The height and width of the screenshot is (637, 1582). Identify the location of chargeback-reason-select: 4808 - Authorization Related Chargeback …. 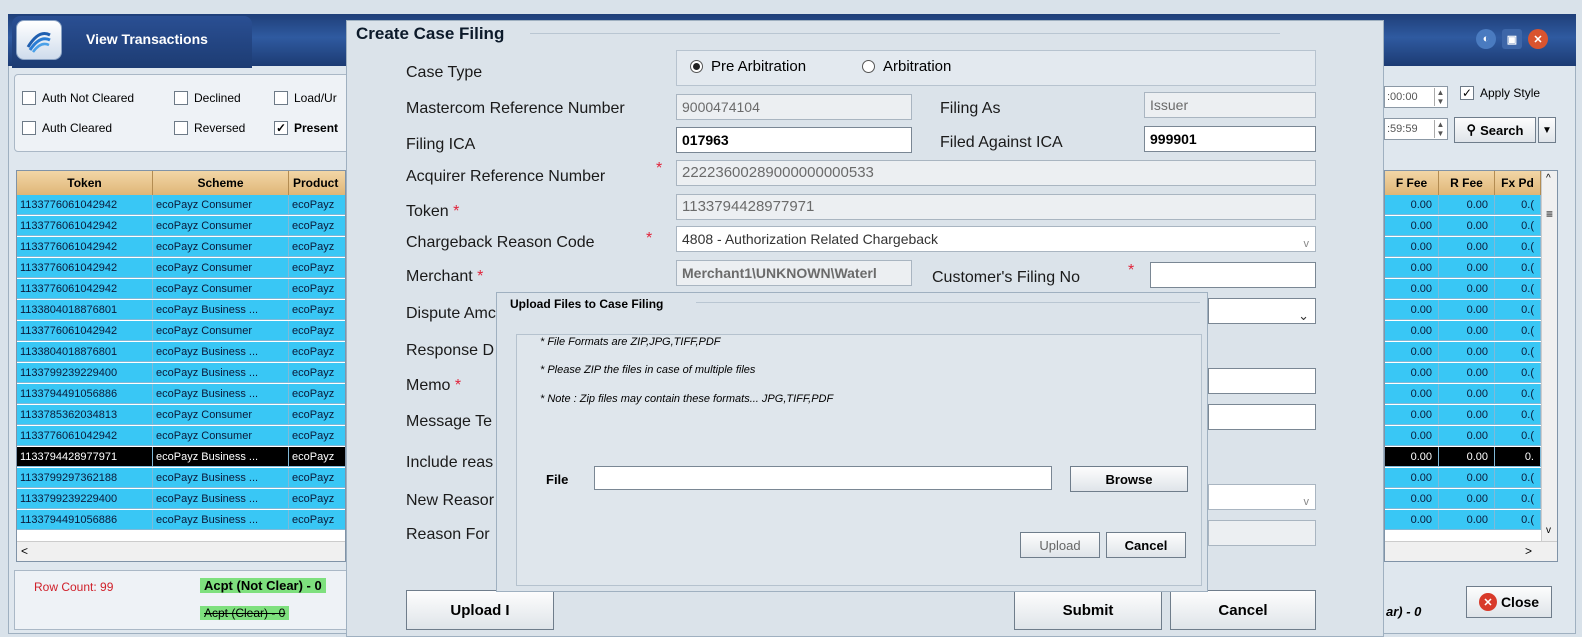
(996, 239).